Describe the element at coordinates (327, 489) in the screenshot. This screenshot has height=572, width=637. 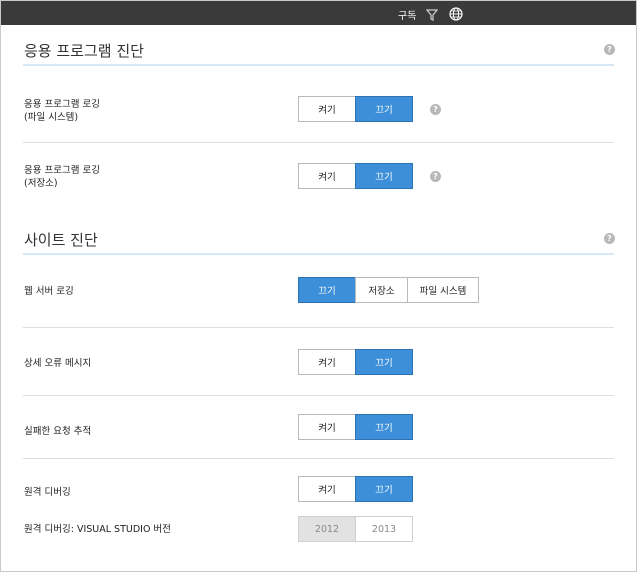
I see `remote-debugging-on-button: 켜기` at that location.